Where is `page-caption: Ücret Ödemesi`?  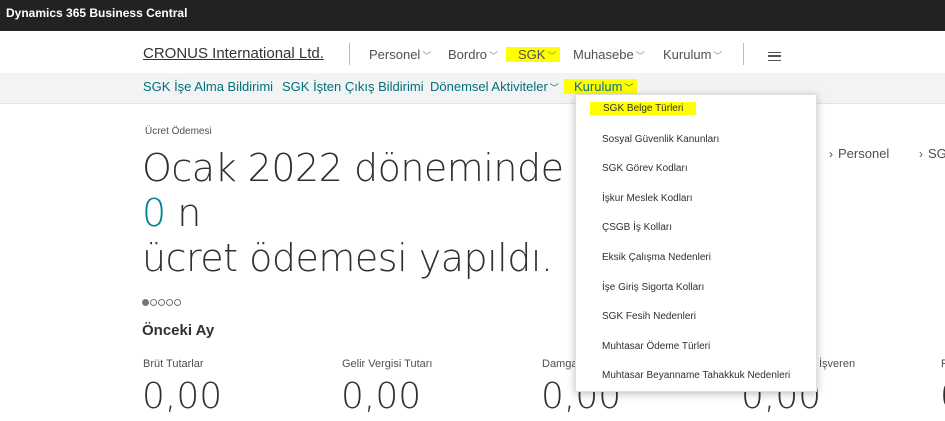 page-caption: Ücret Ödemesi is located at coordinates (178, 131).